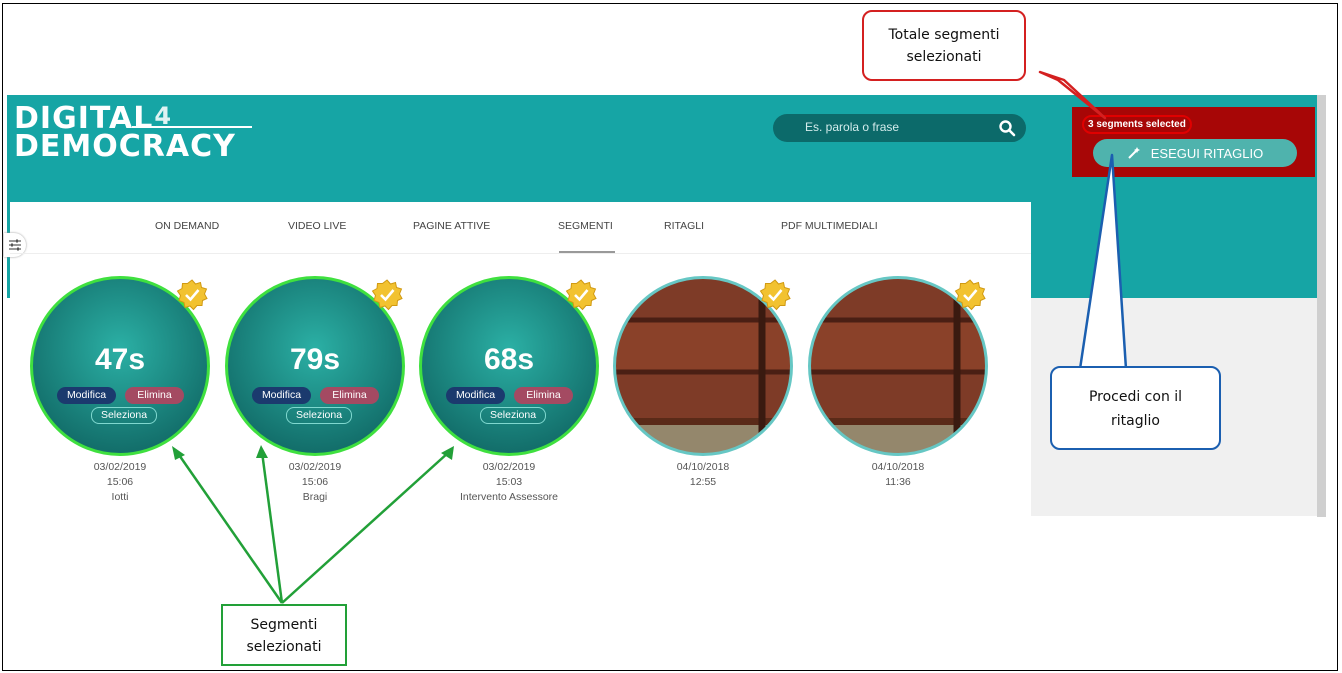 This screenshot has height=673, width=1342. I want to click on callout-line: Segmenti, so click(284, 625).